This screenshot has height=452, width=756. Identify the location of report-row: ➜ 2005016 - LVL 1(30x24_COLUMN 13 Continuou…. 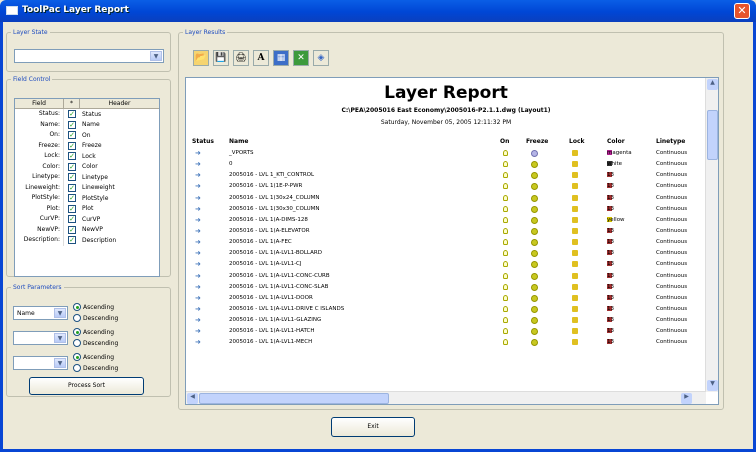
(446, 198).